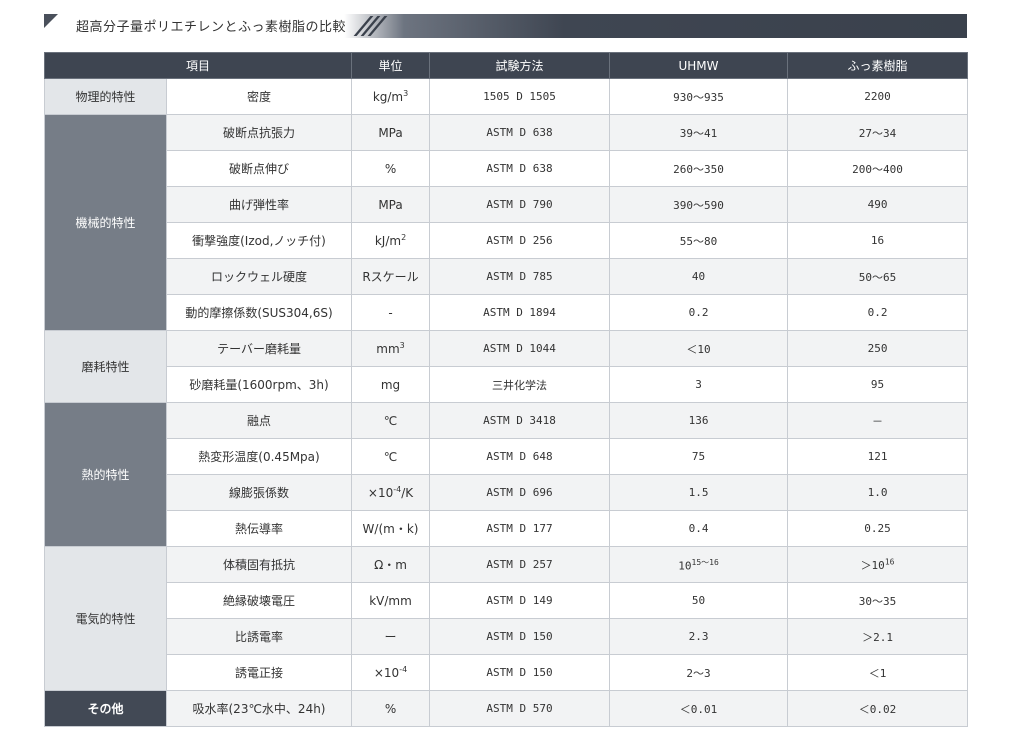 Image resolution: width=1009 pixels, height=740 pixels. What do you see at coordinates (699, 276) in the screenshot?
I see `uhmw-cell: 40` at bounding box center [699, 276].